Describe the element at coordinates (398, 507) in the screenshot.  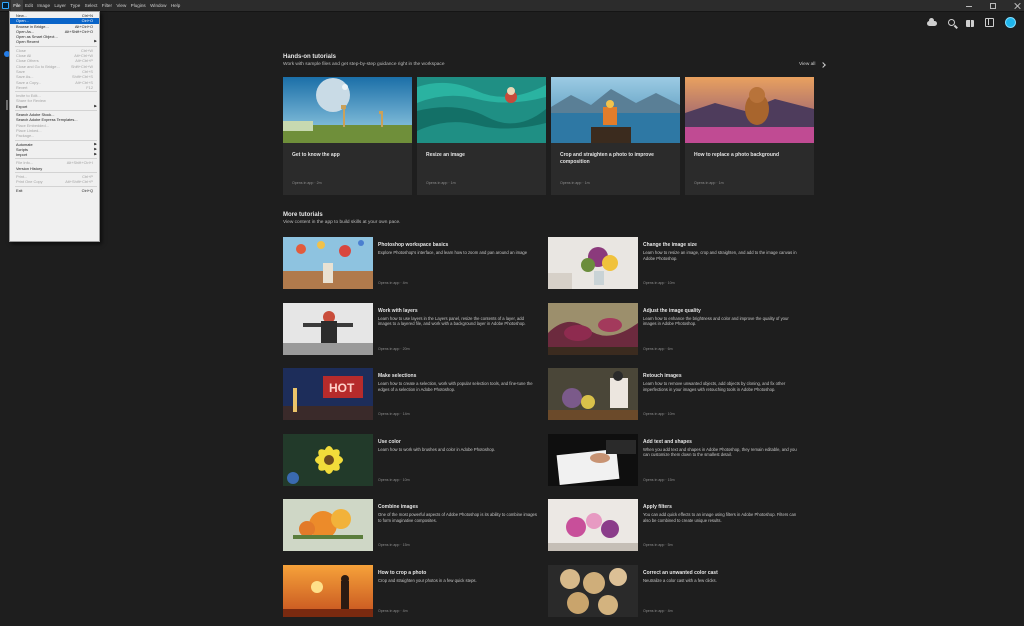
I see `tutorial-title: Combine images` at that location.